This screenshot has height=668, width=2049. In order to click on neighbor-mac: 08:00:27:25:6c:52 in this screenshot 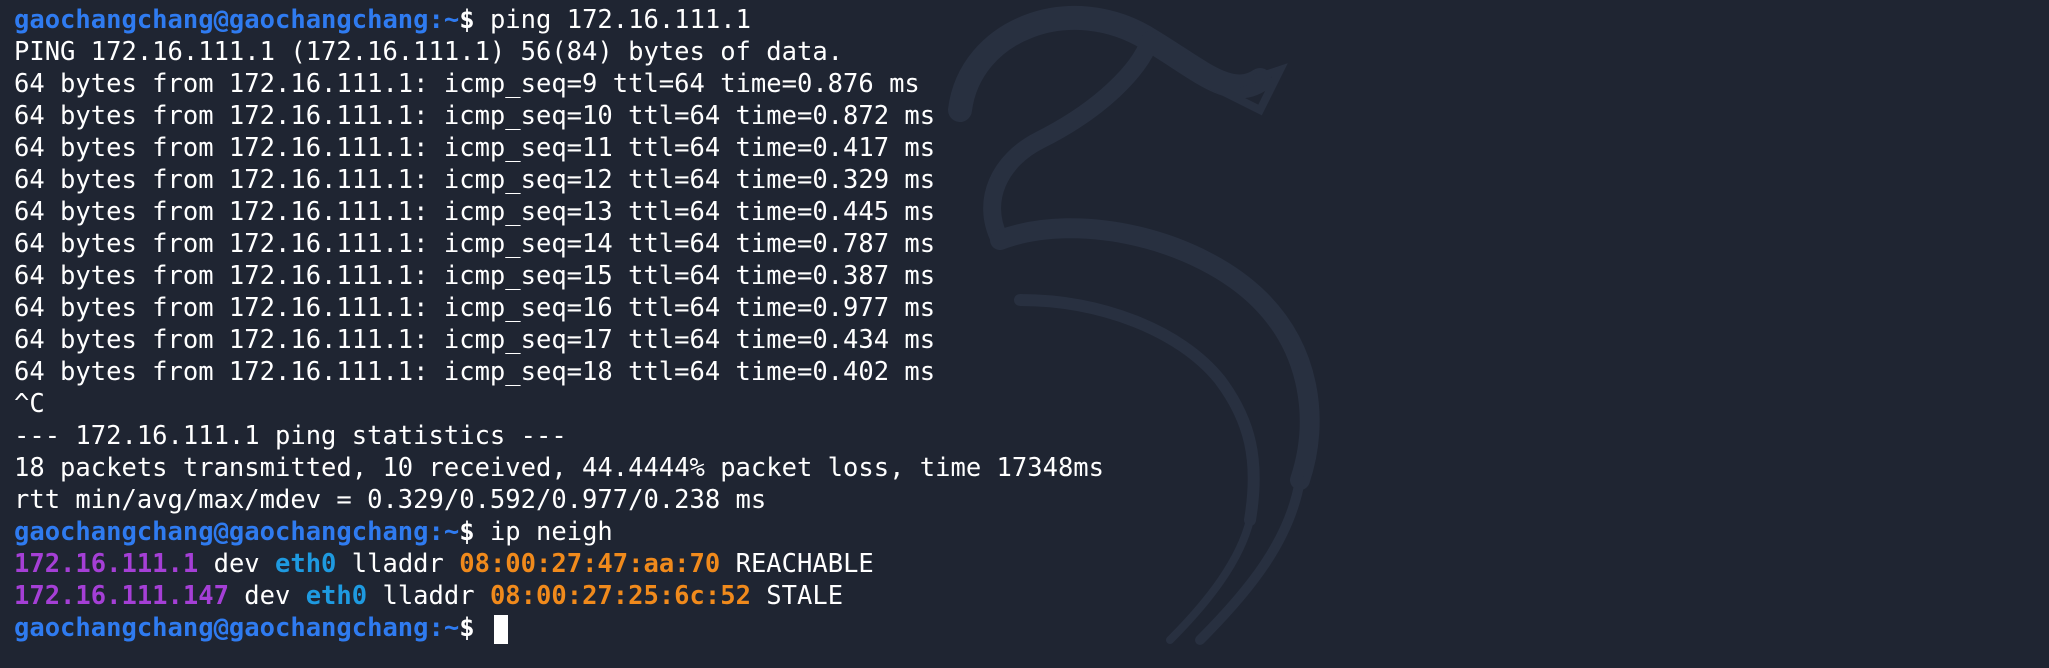, I will do `click(620, 596)`.